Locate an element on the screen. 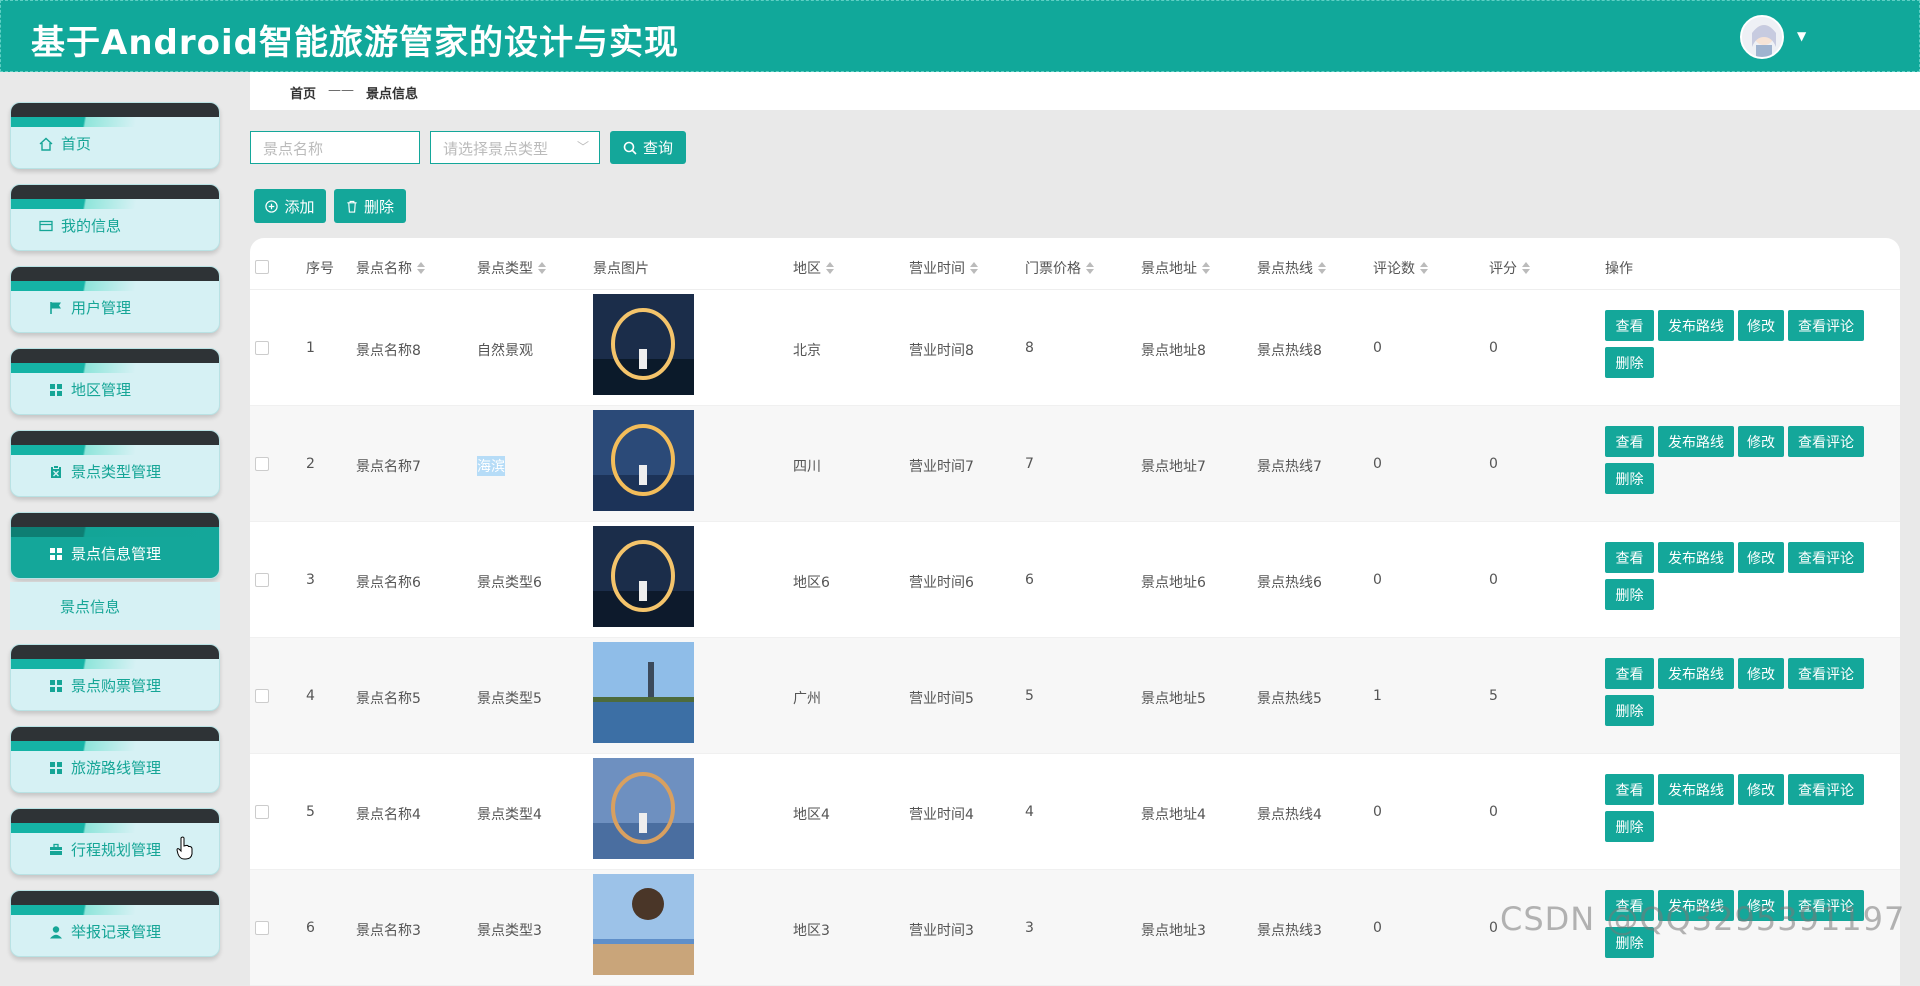 This screenshot has height=986, width=1920. cell-hotline: 景点热线8 is located at coordinates (1289, 351).